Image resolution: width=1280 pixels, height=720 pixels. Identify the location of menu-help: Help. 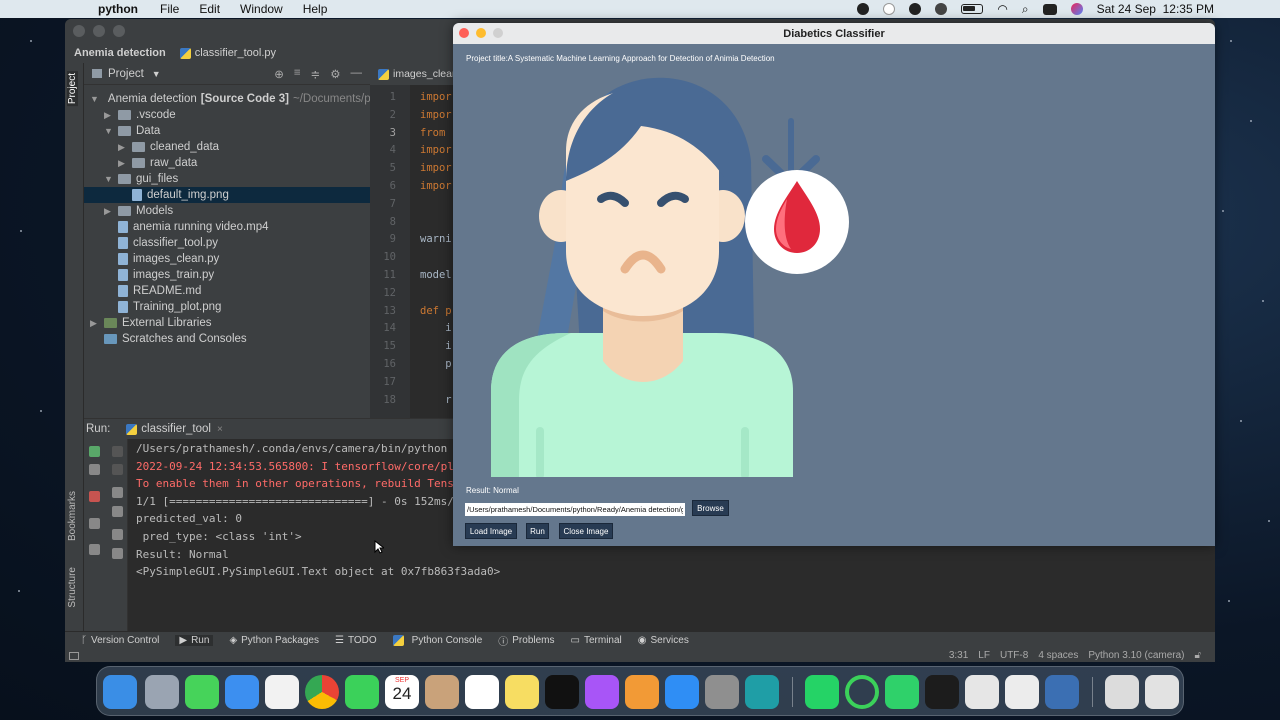
(315, 9).